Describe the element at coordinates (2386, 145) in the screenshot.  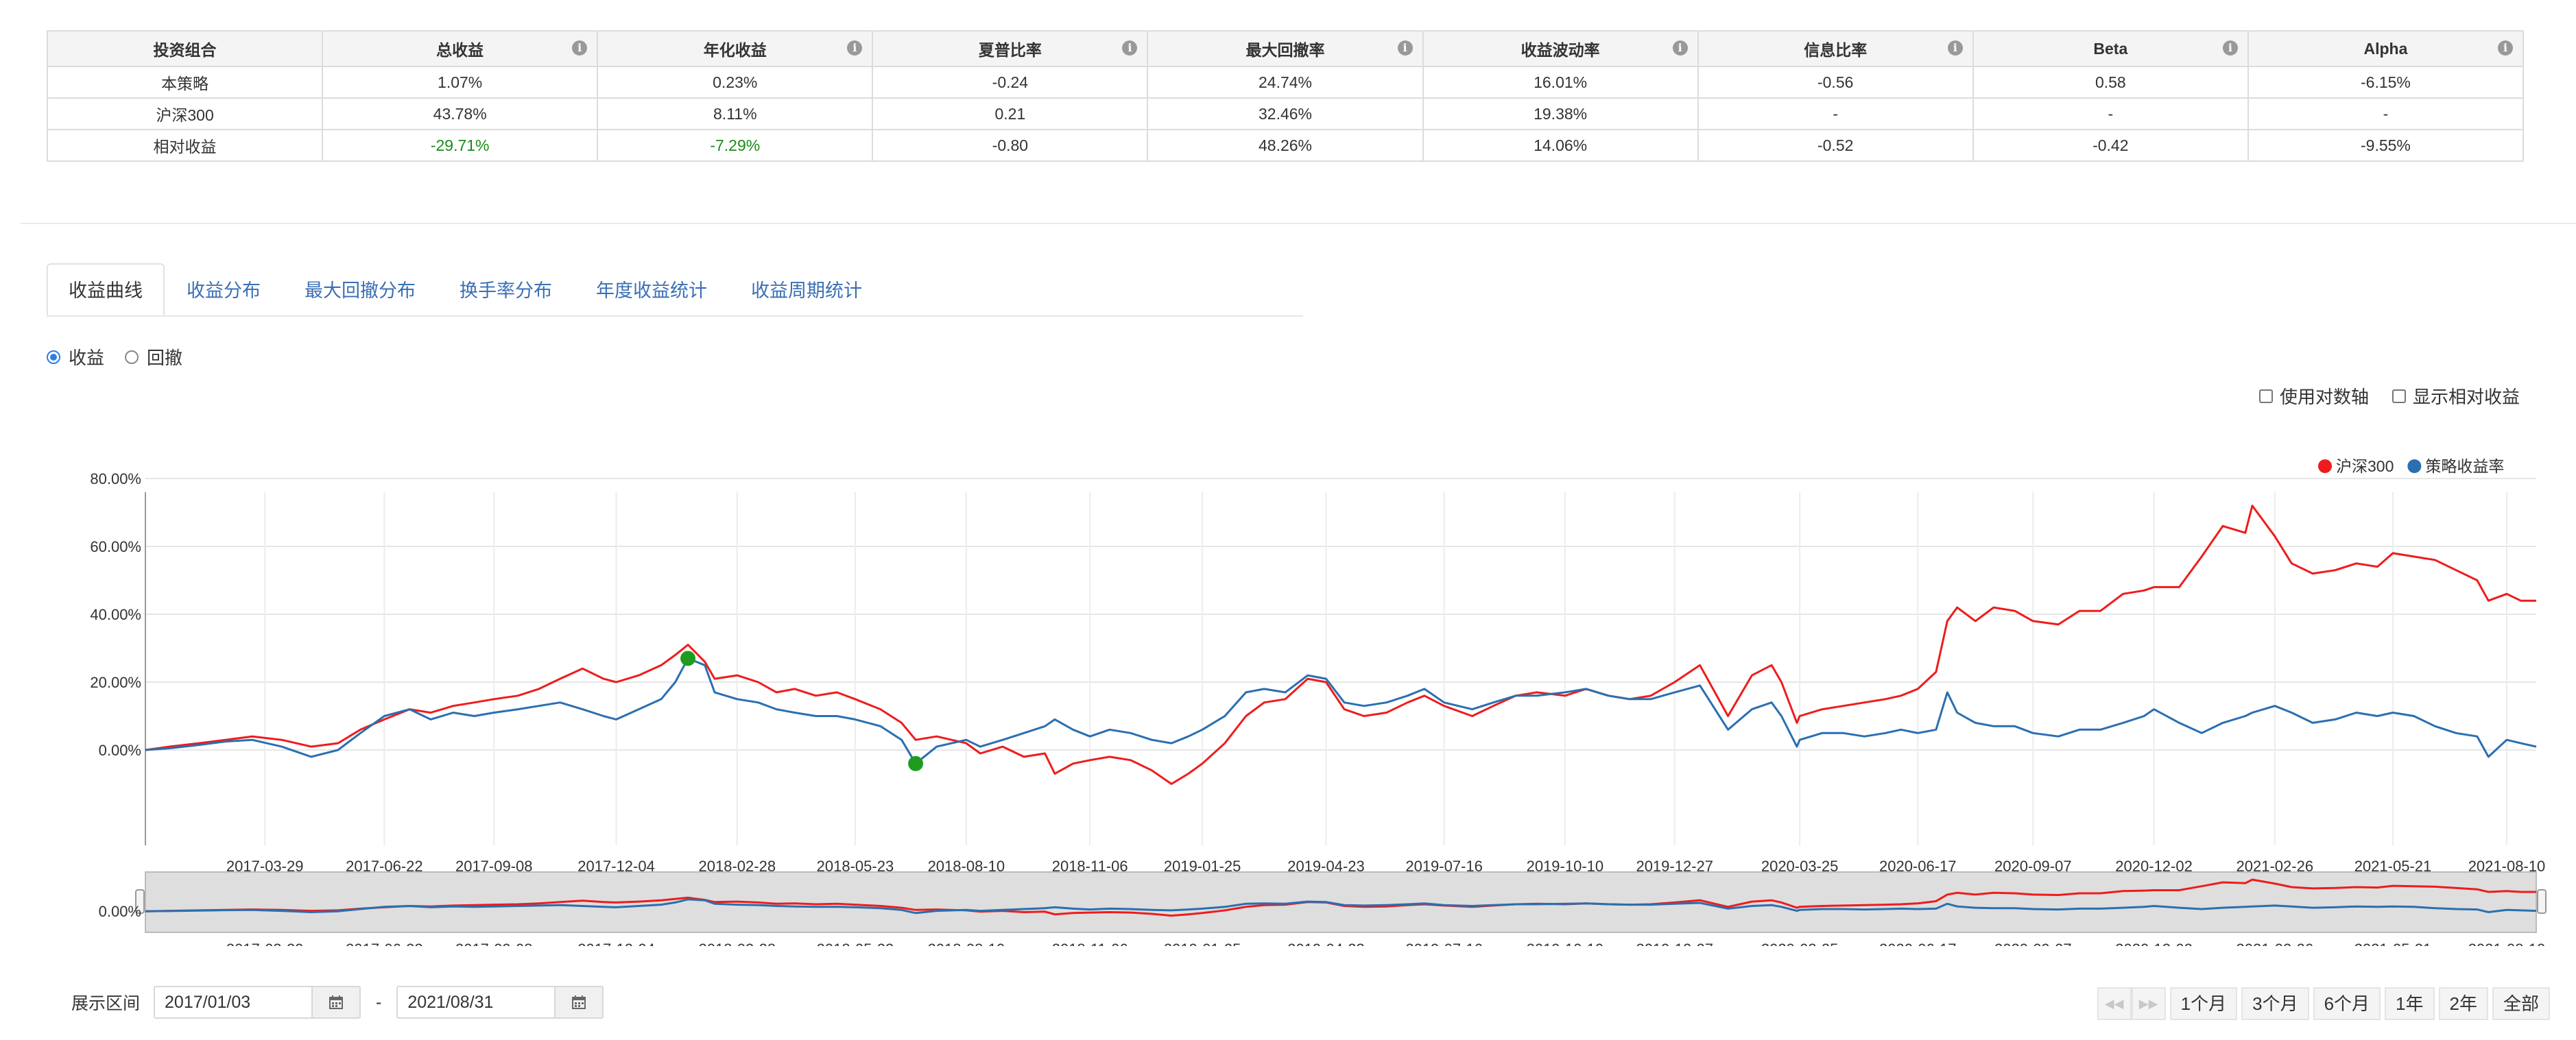
I see `table-cell: -9.55%` at that location.